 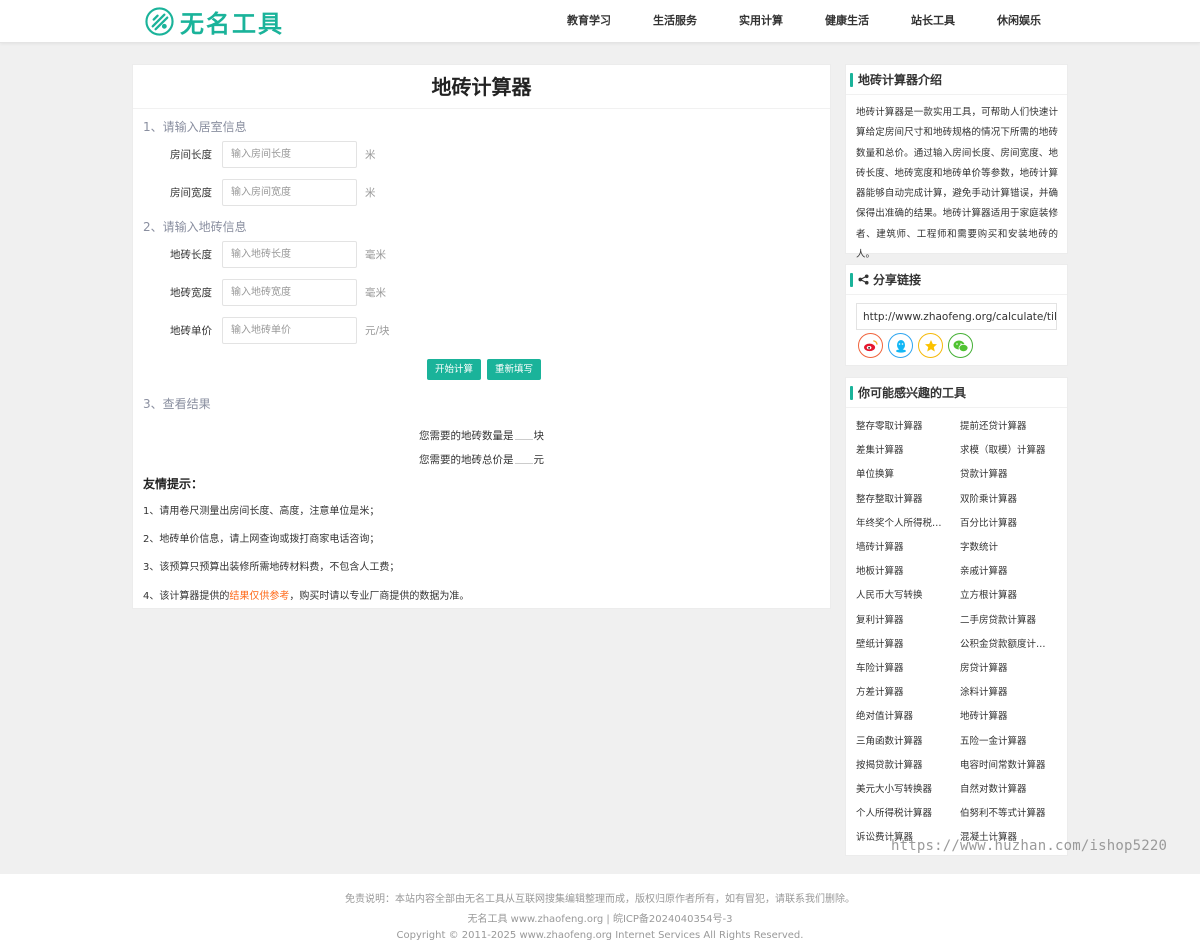 I want to click on nav-item-life: 生活服务, so click(x=675, y=21).